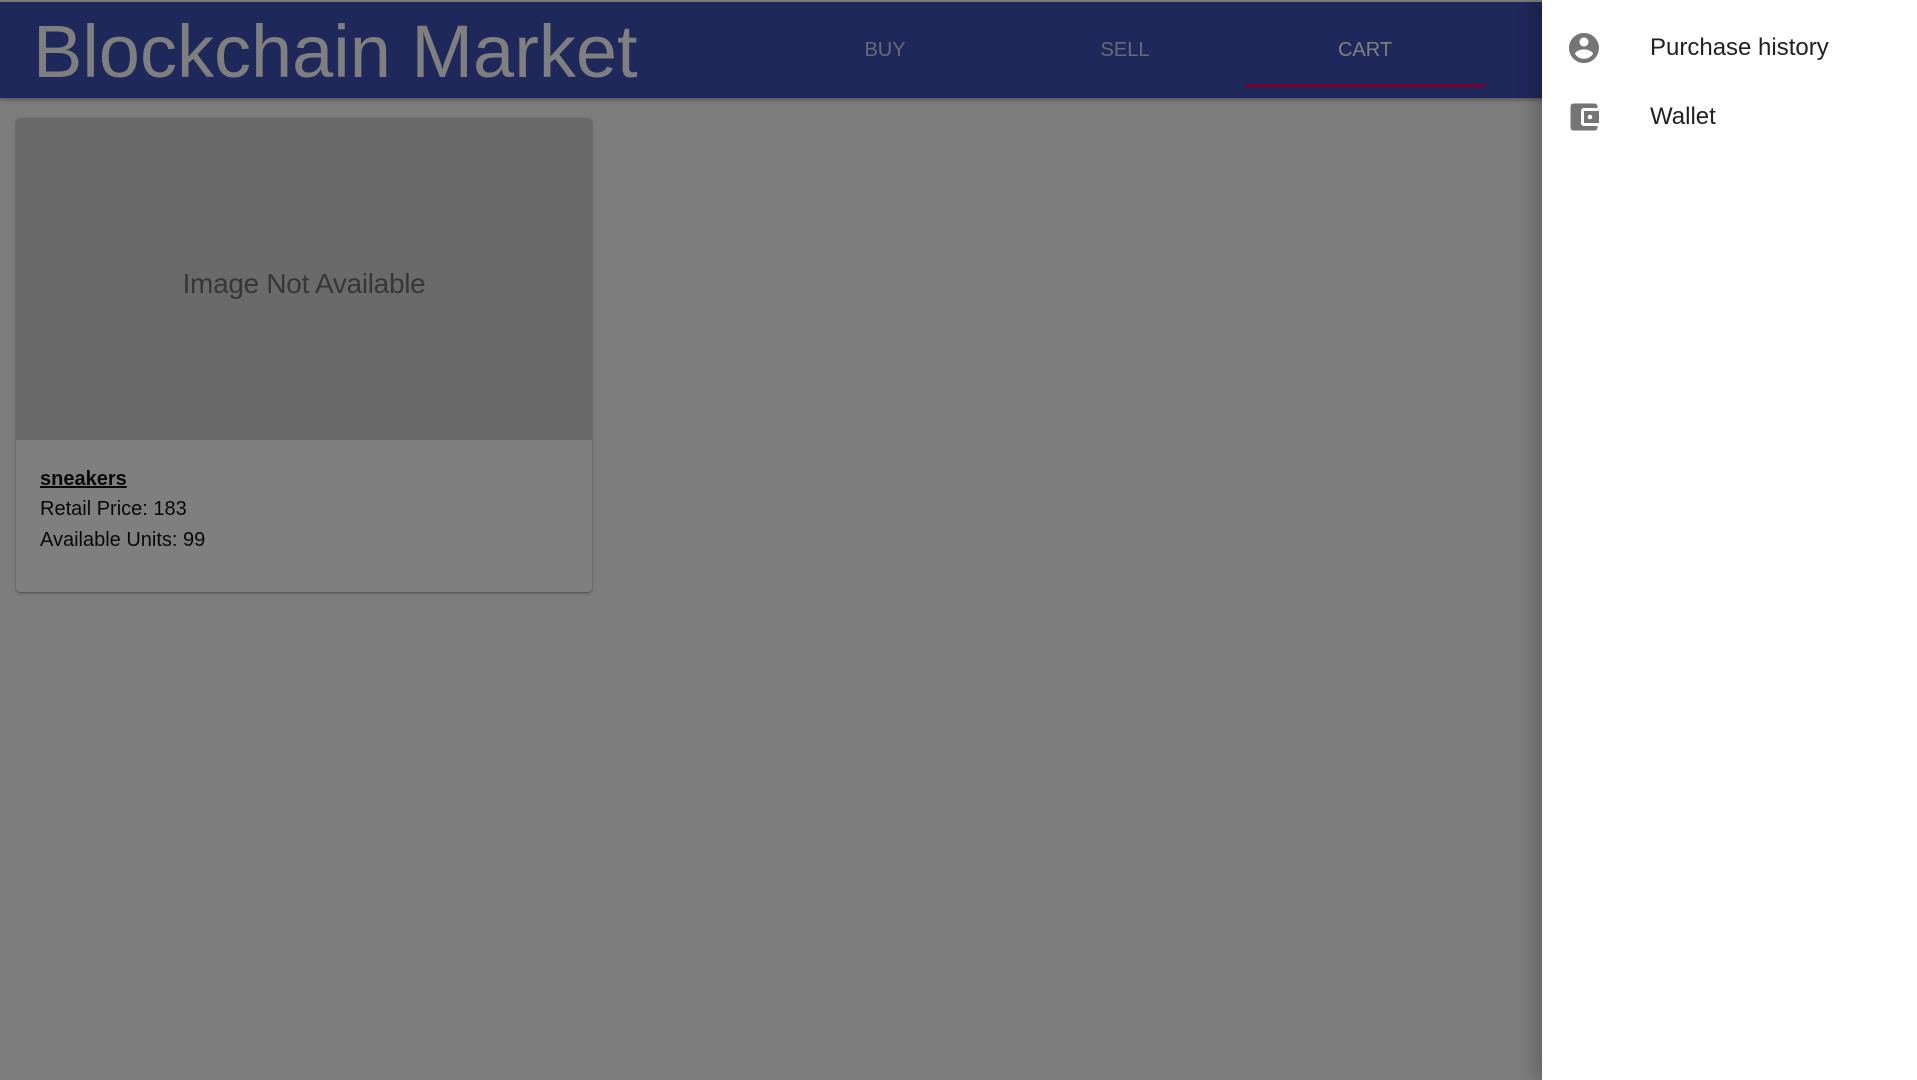 The width and height of the screenshot is (1917, 1080). What do you see at coordinates (1729, 117) in the screenshot?
I see `drawer-item-wallet: Wallet` at bounding box center [1729, 117].